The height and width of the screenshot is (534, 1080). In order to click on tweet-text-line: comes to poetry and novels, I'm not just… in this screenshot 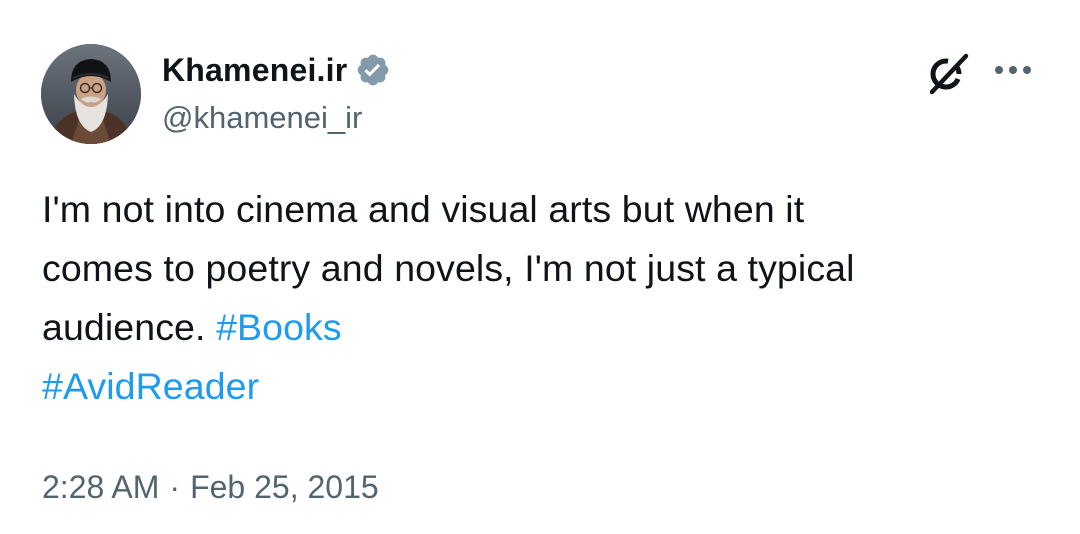, I will do `click(448, 268)`.